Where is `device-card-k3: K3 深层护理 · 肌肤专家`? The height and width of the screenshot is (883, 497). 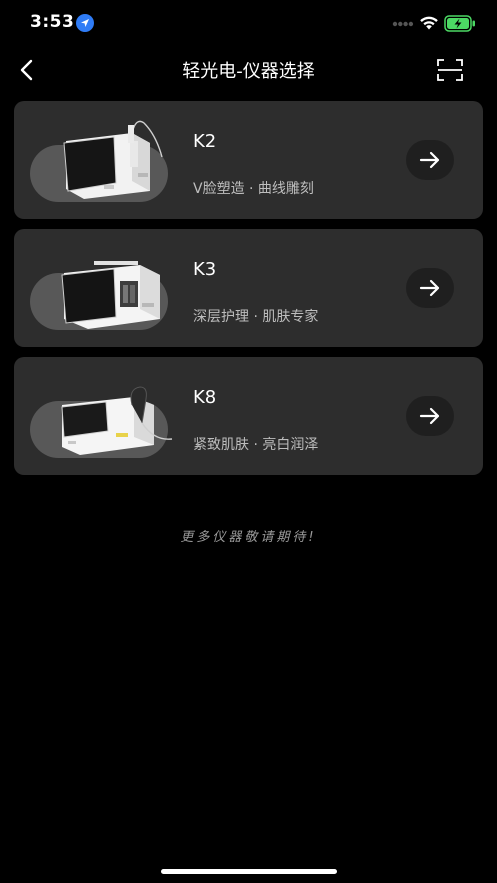
device-card-k3: K3 深层护理 · 肌肤专家 is located at coordinates (248, 288).